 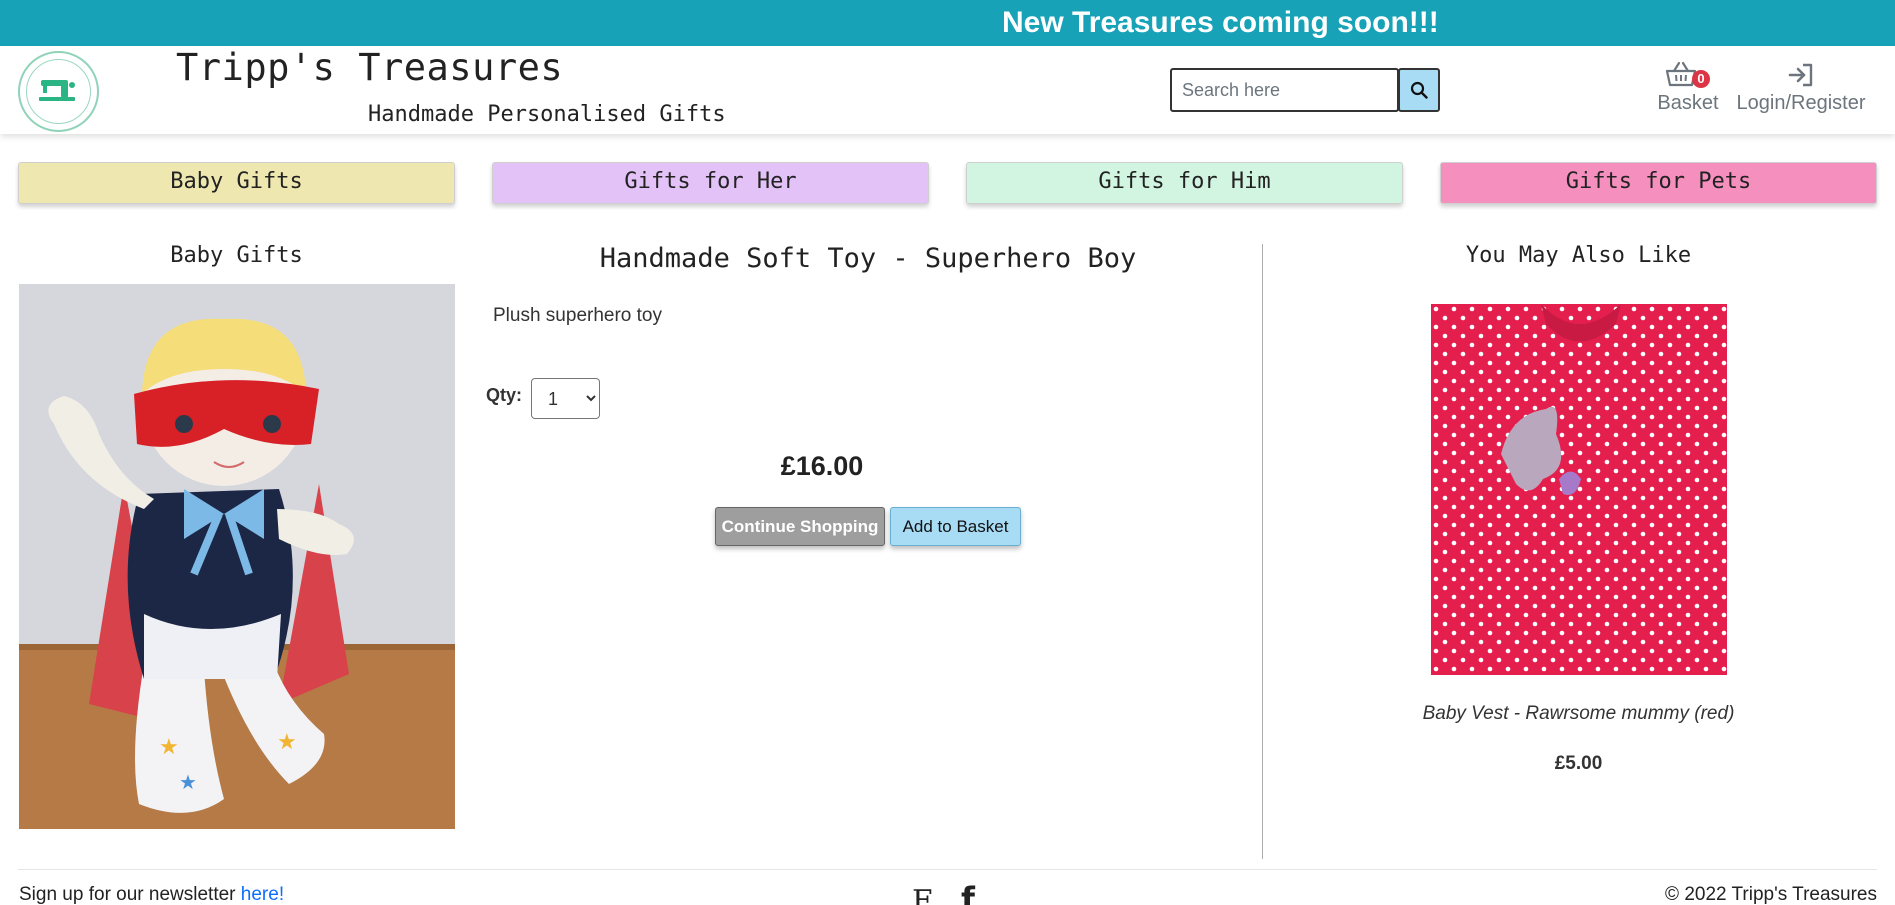 I want to click on login-icon, so click(x=1800, y=75).